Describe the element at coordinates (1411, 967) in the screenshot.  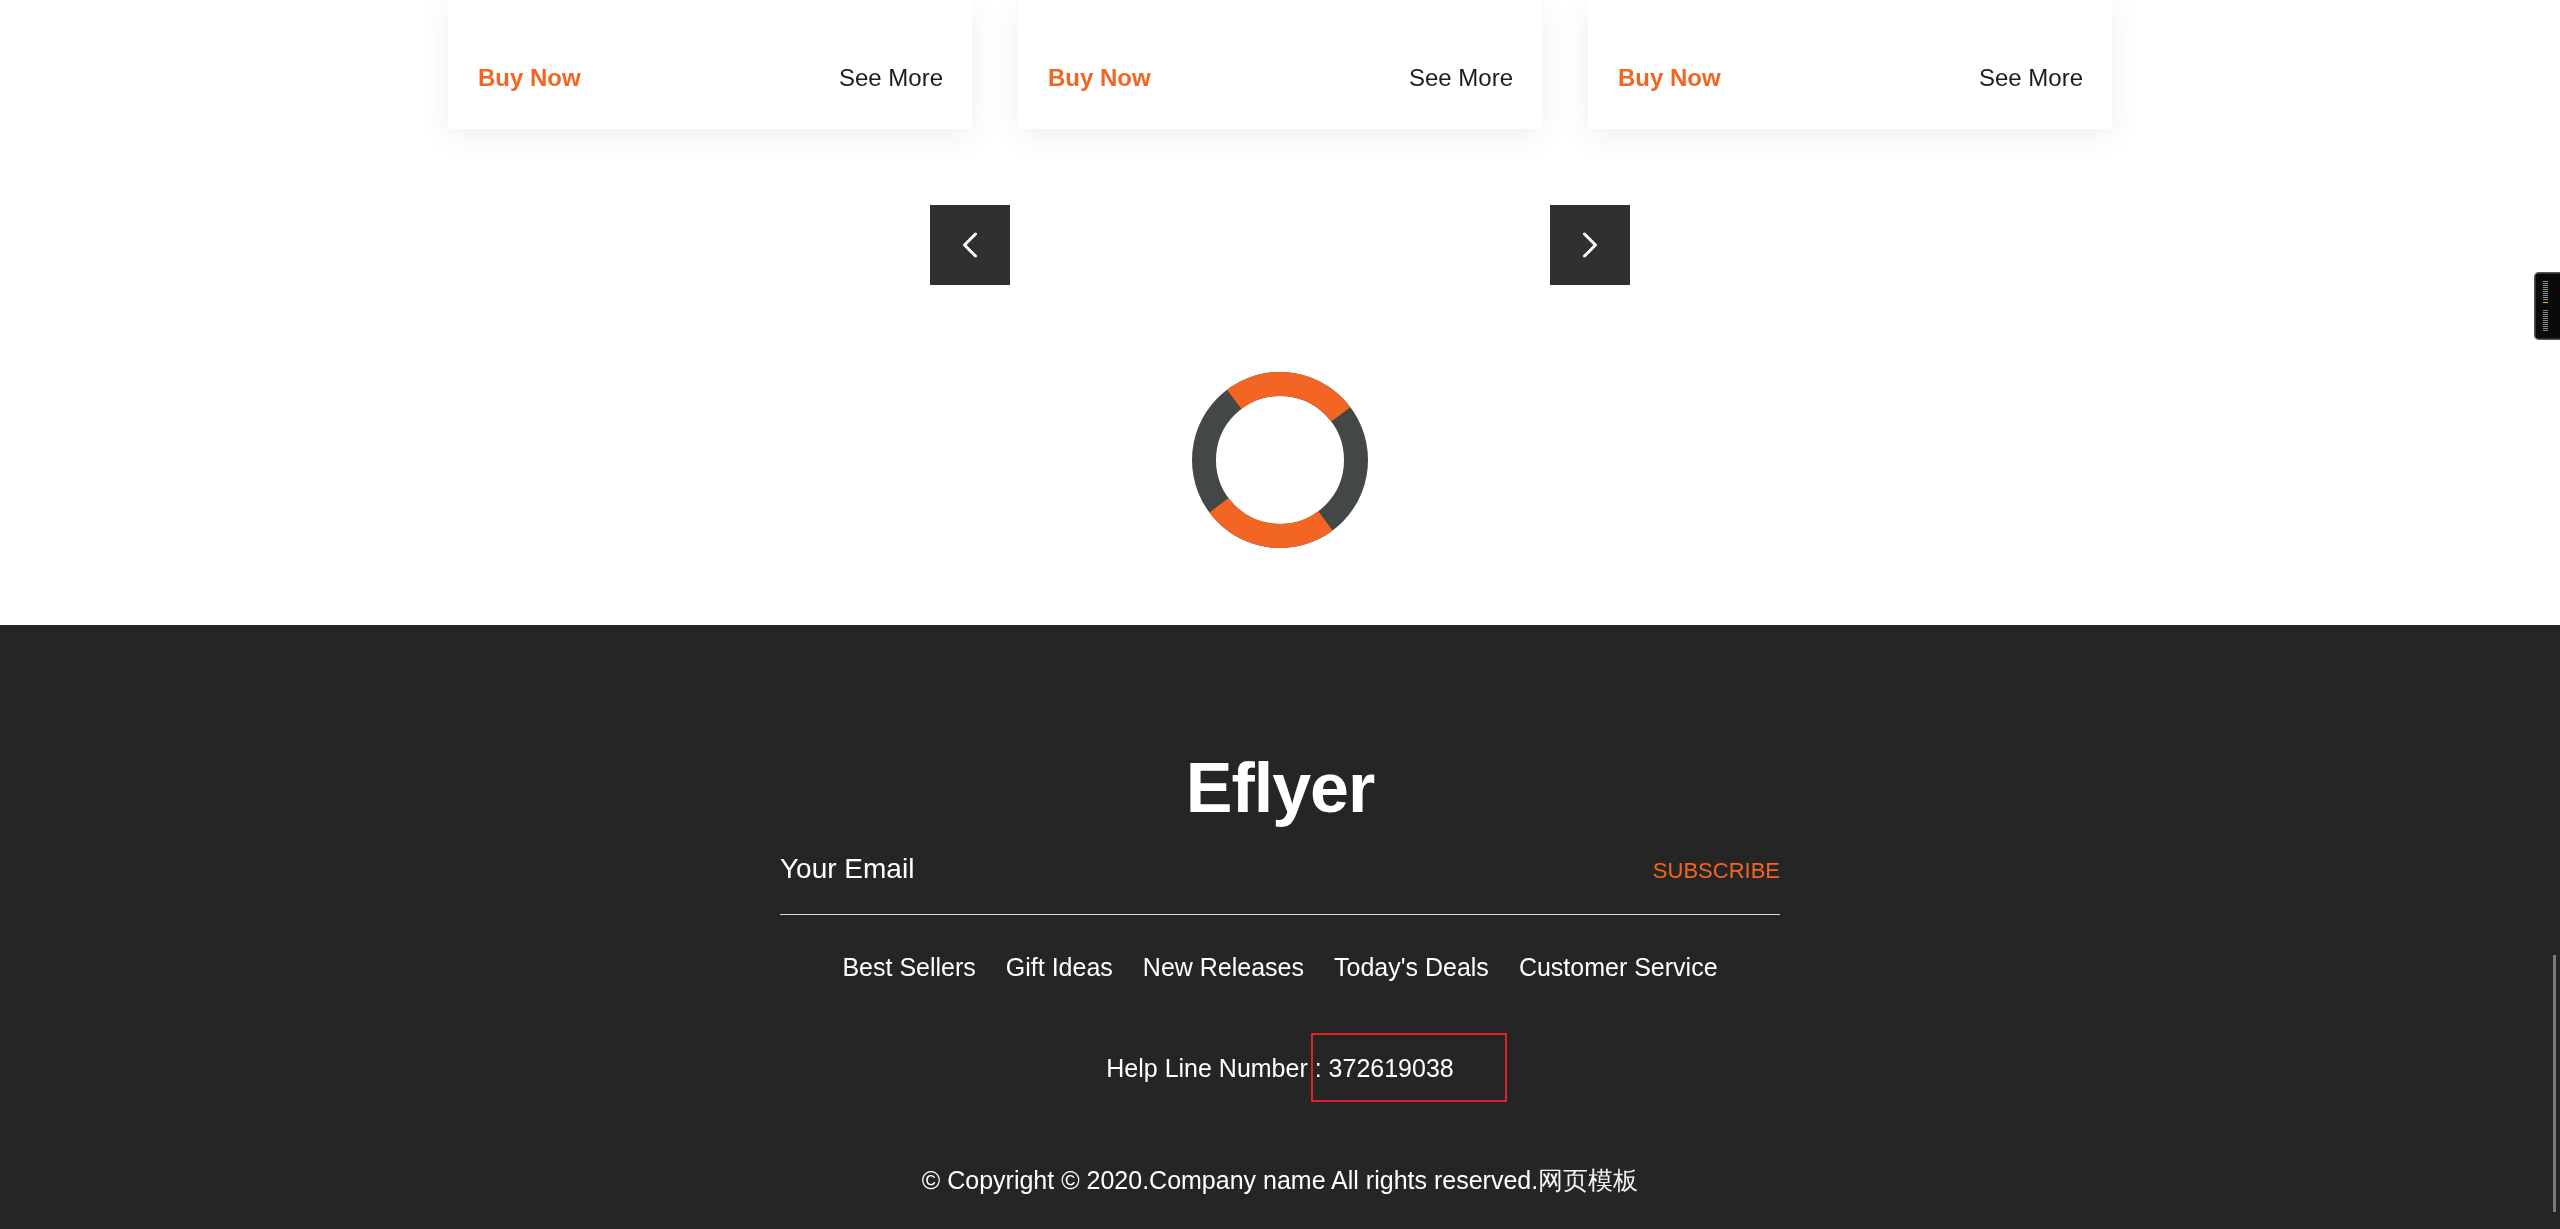
I see `footer-nav-link: Today's Deals` at that location.